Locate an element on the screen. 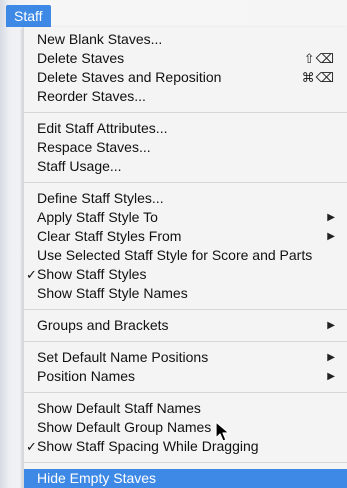  menu-item-label: Delete Staves and Reposition is located at coordinates (129, 77).